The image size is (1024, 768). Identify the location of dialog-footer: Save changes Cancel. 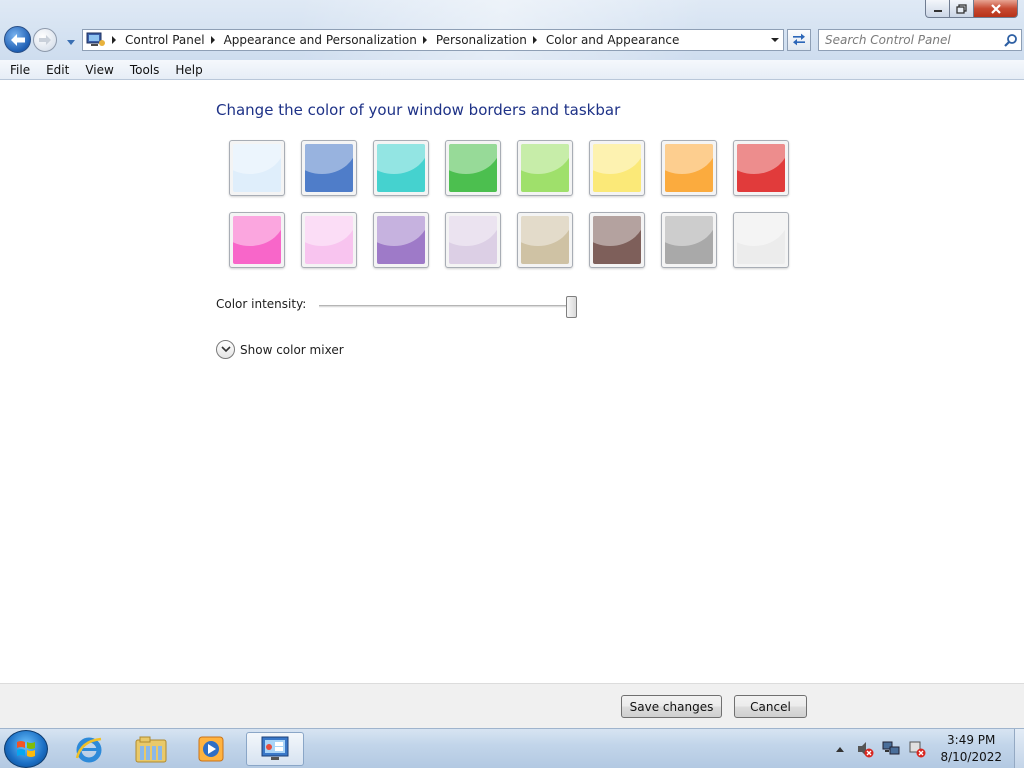
(512, 705).